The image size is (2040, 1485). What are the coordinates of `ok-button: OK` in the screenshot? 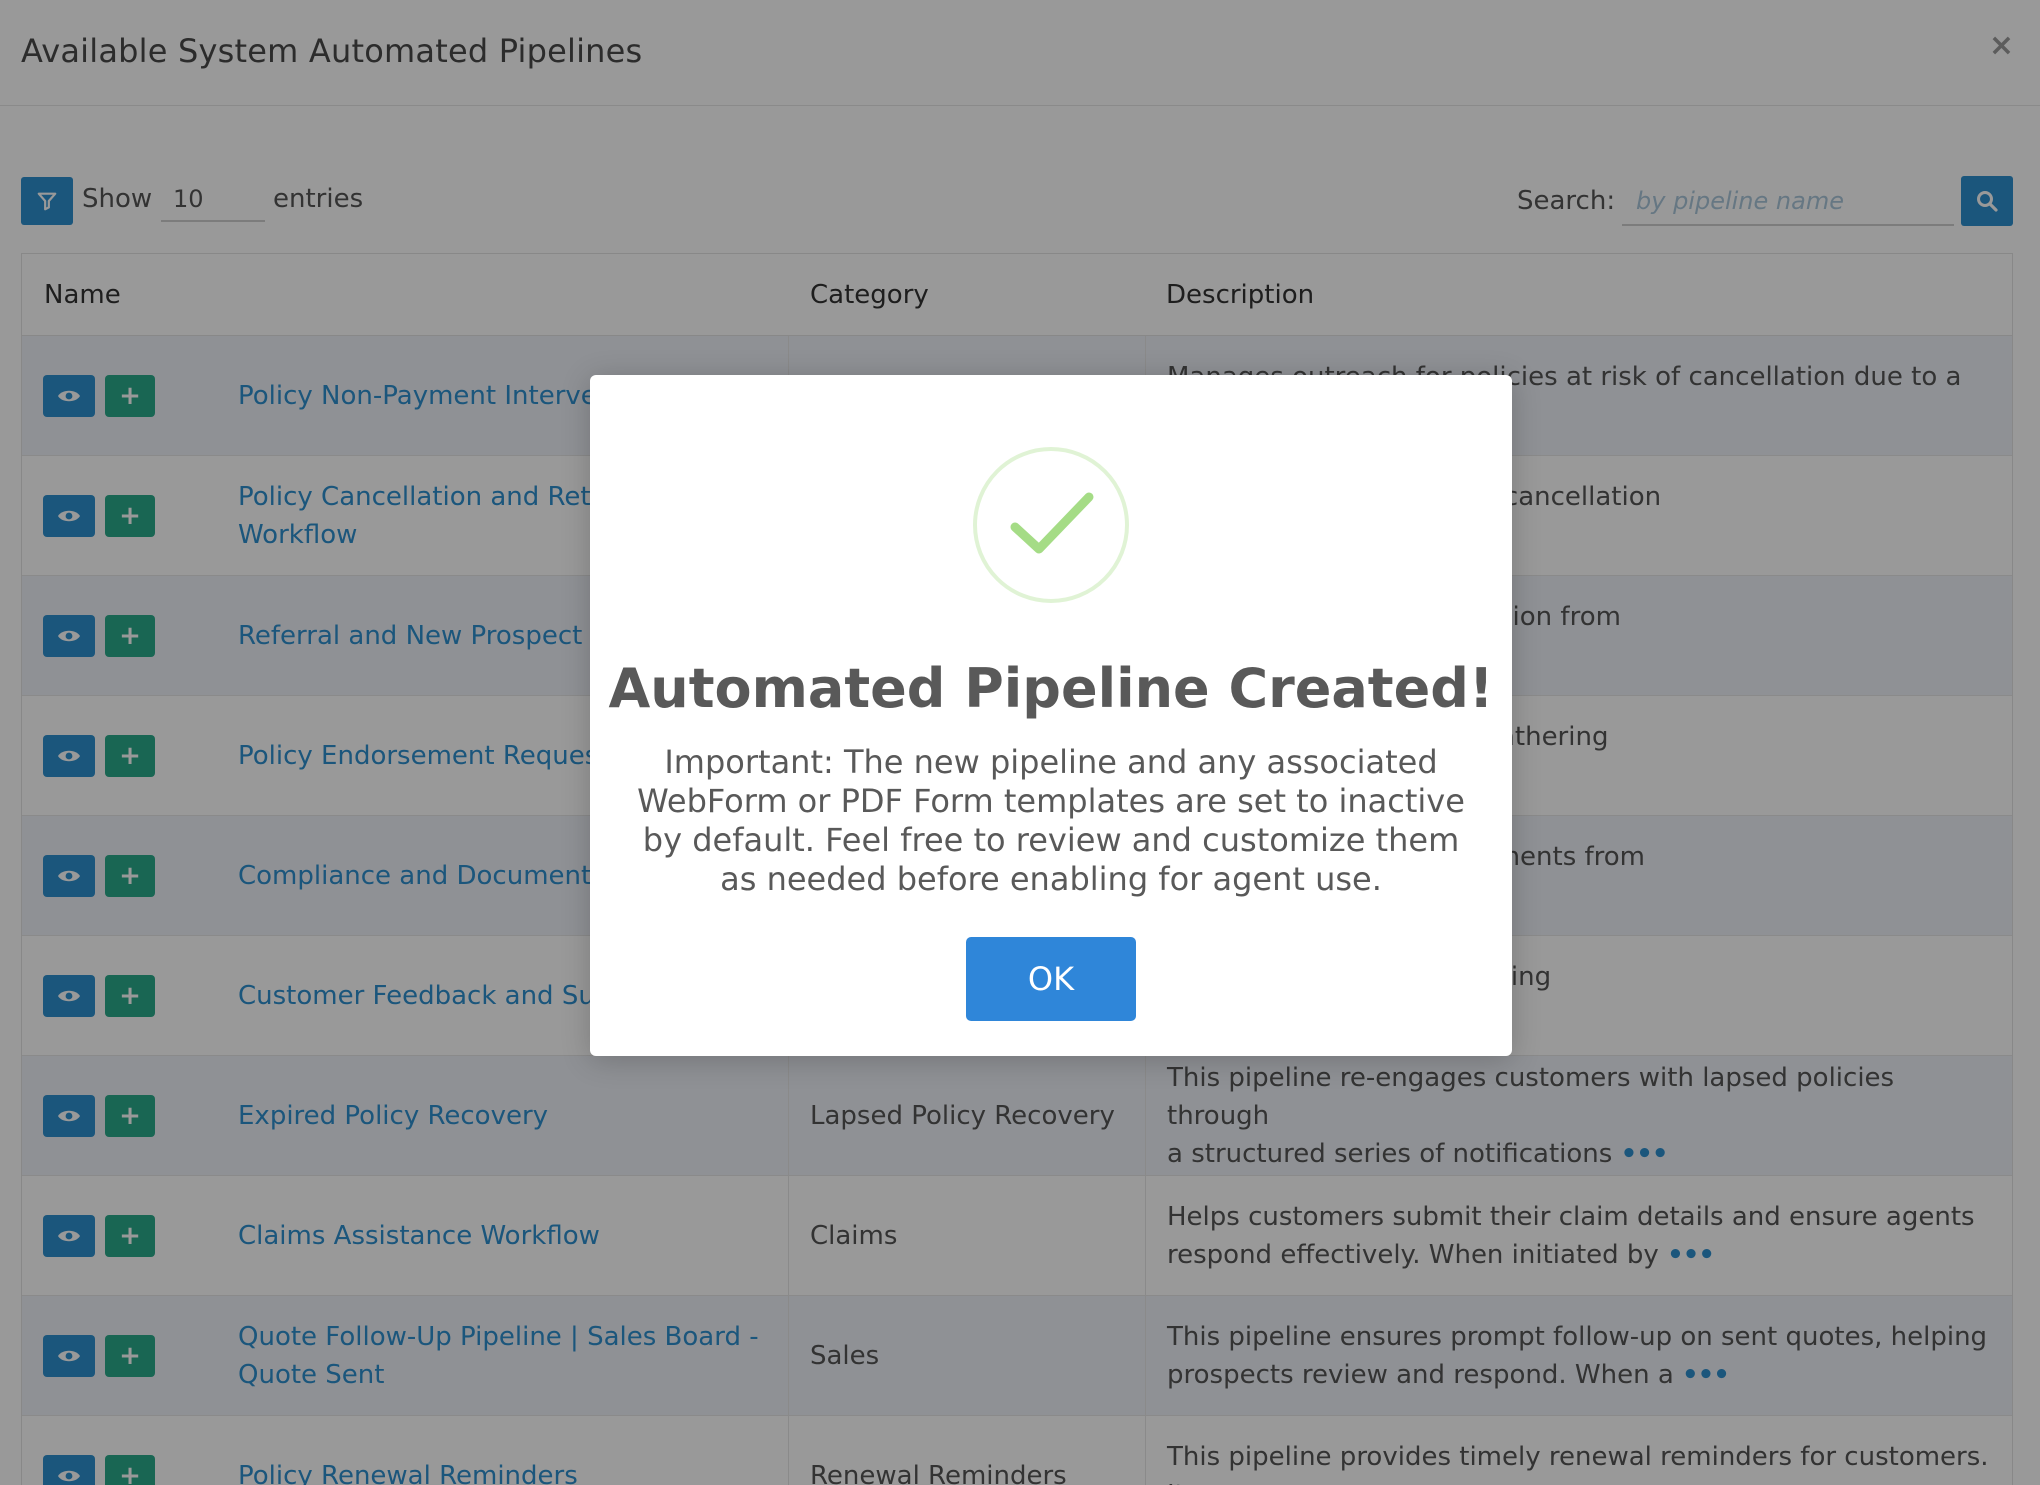 It's located at (1051, 979).